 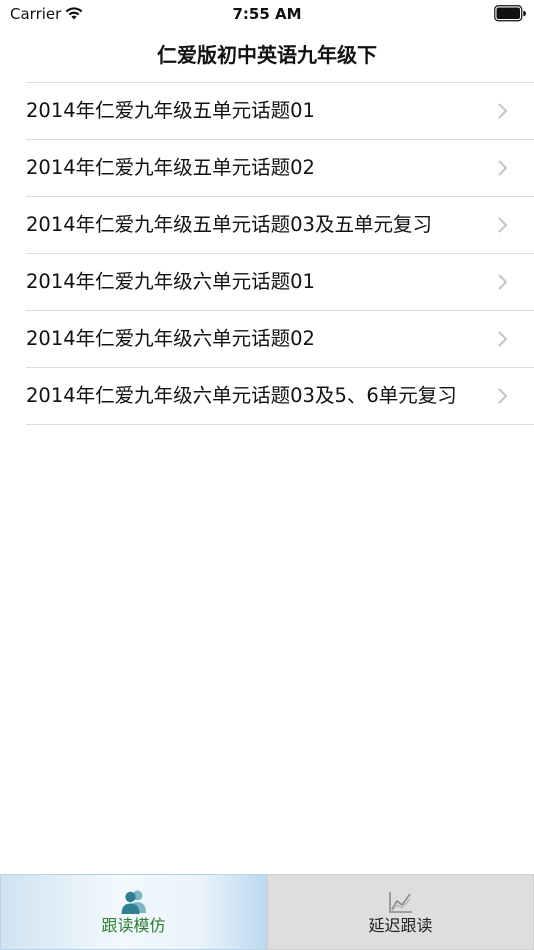 What do you see at coordinates (170, 110) in the screenshot?
I see `list-item-label: 2014年仁爱九年级五单元话题01` at bounding box center [170, 110].